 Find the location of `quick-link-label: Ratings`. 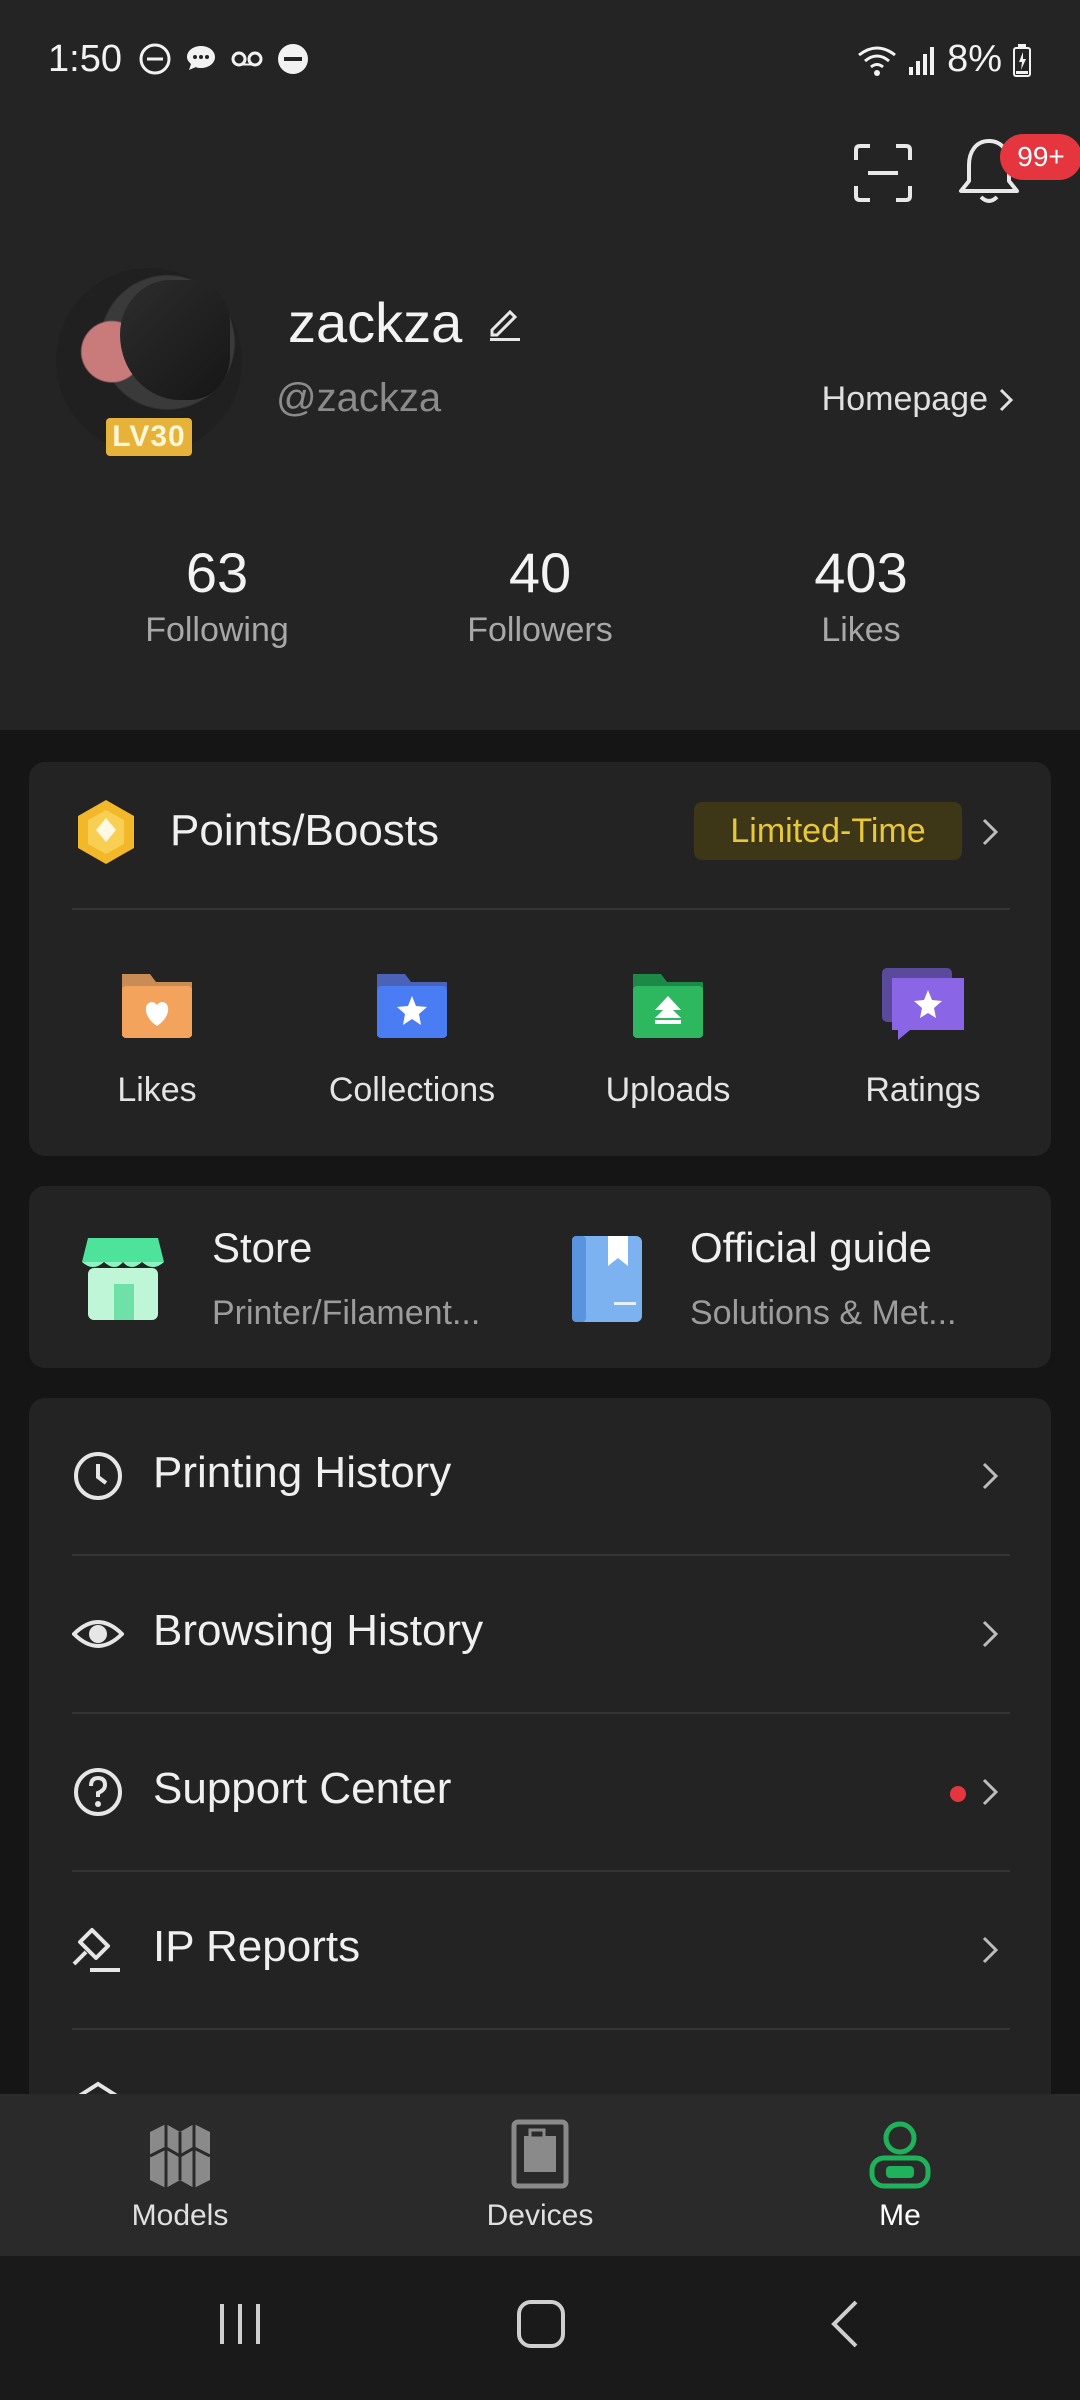

quick-link-label: Ratings is located at coordinates (923, 1090).